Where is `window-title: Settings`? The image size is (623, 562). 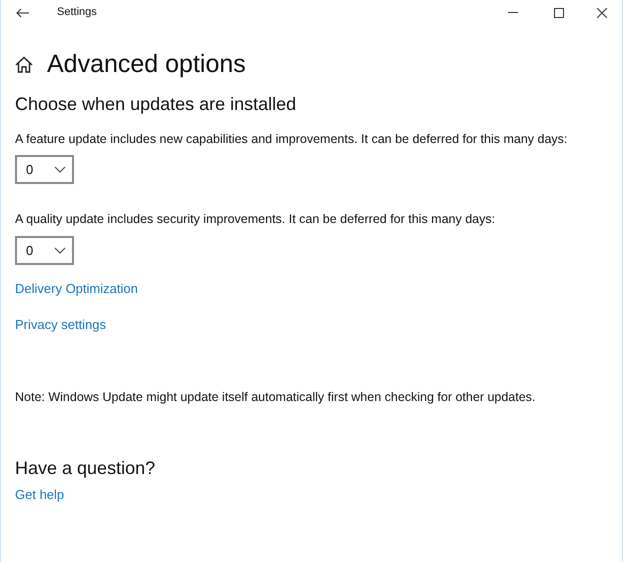
window-title: Settings is located at coordinates (77, 12).